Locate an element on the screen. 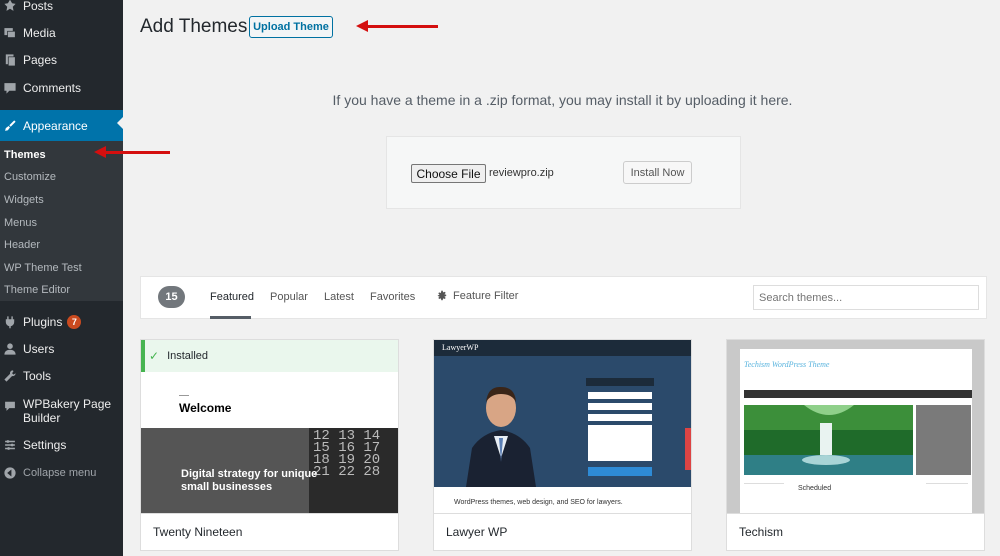 The width and height of the screenshot is (1000, 556). menu-label: Posts is located at coordinates (38, 6).